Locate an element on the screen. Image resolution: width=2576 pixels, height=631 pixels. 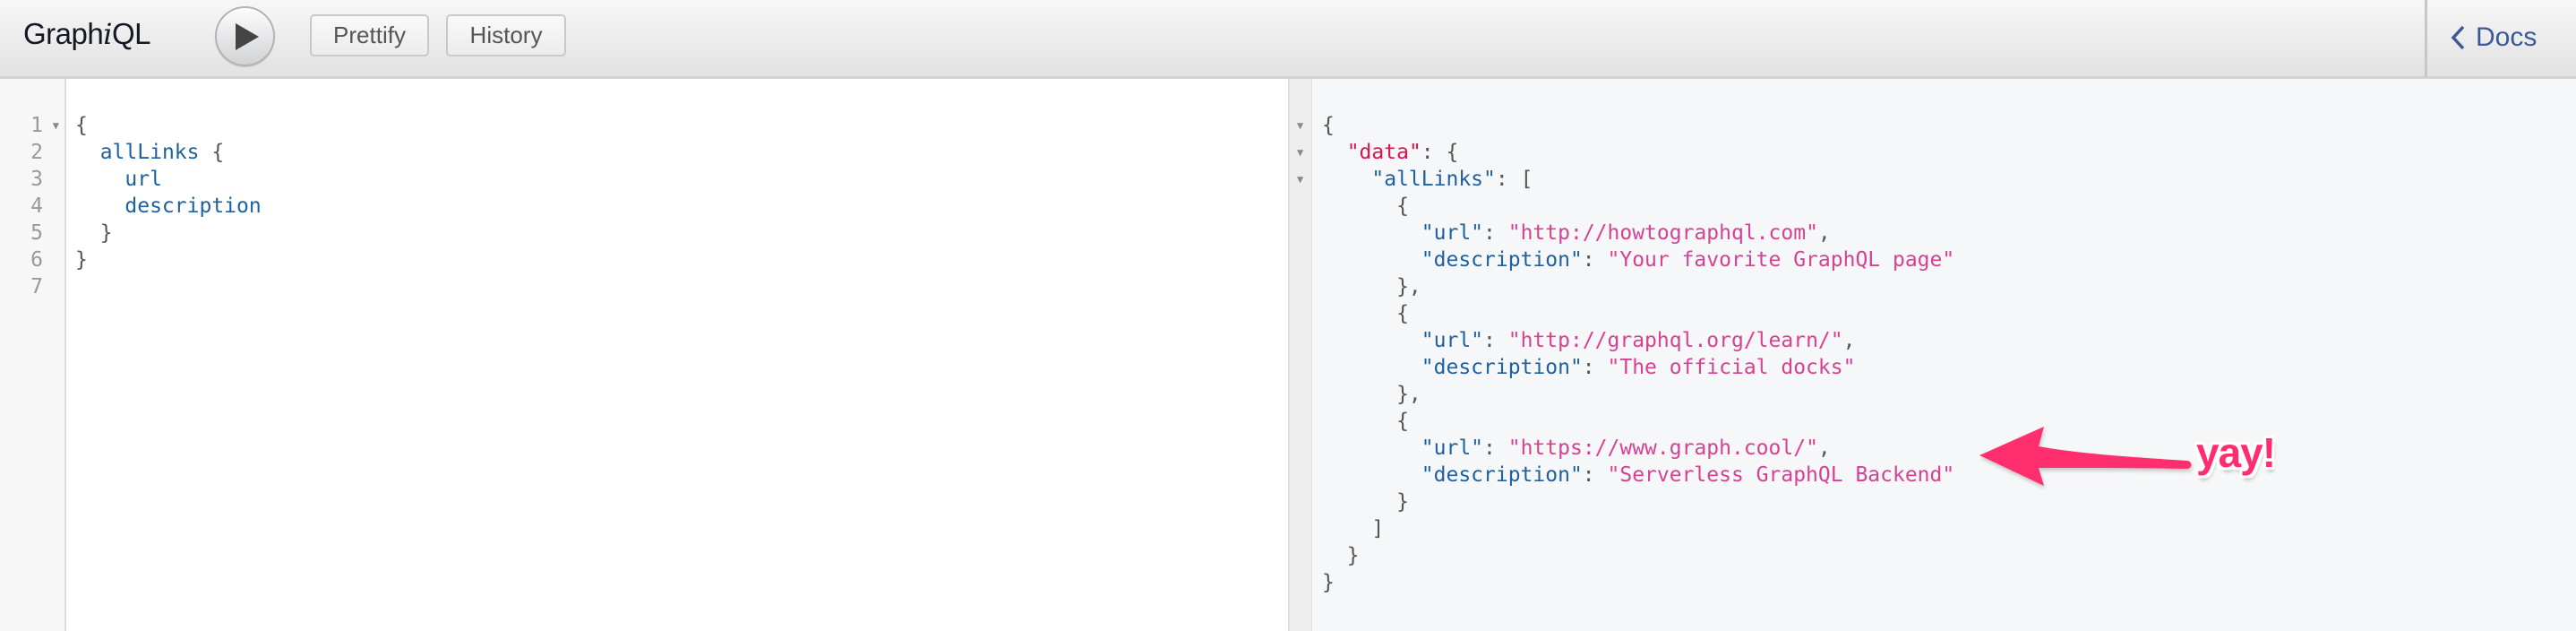
chevron-left-icon is located at coordinates (2458, 38).